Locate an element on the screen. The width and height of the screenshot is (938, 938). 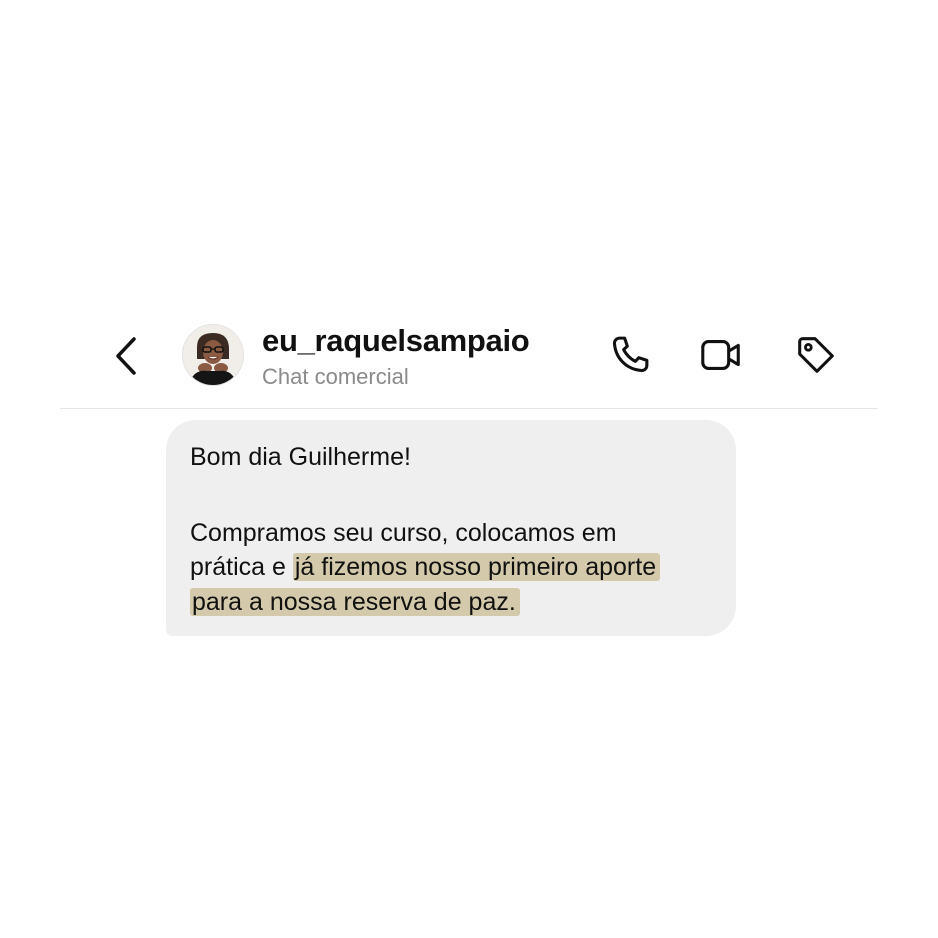
chevron-left-icon is located at coordinates (126, 356).